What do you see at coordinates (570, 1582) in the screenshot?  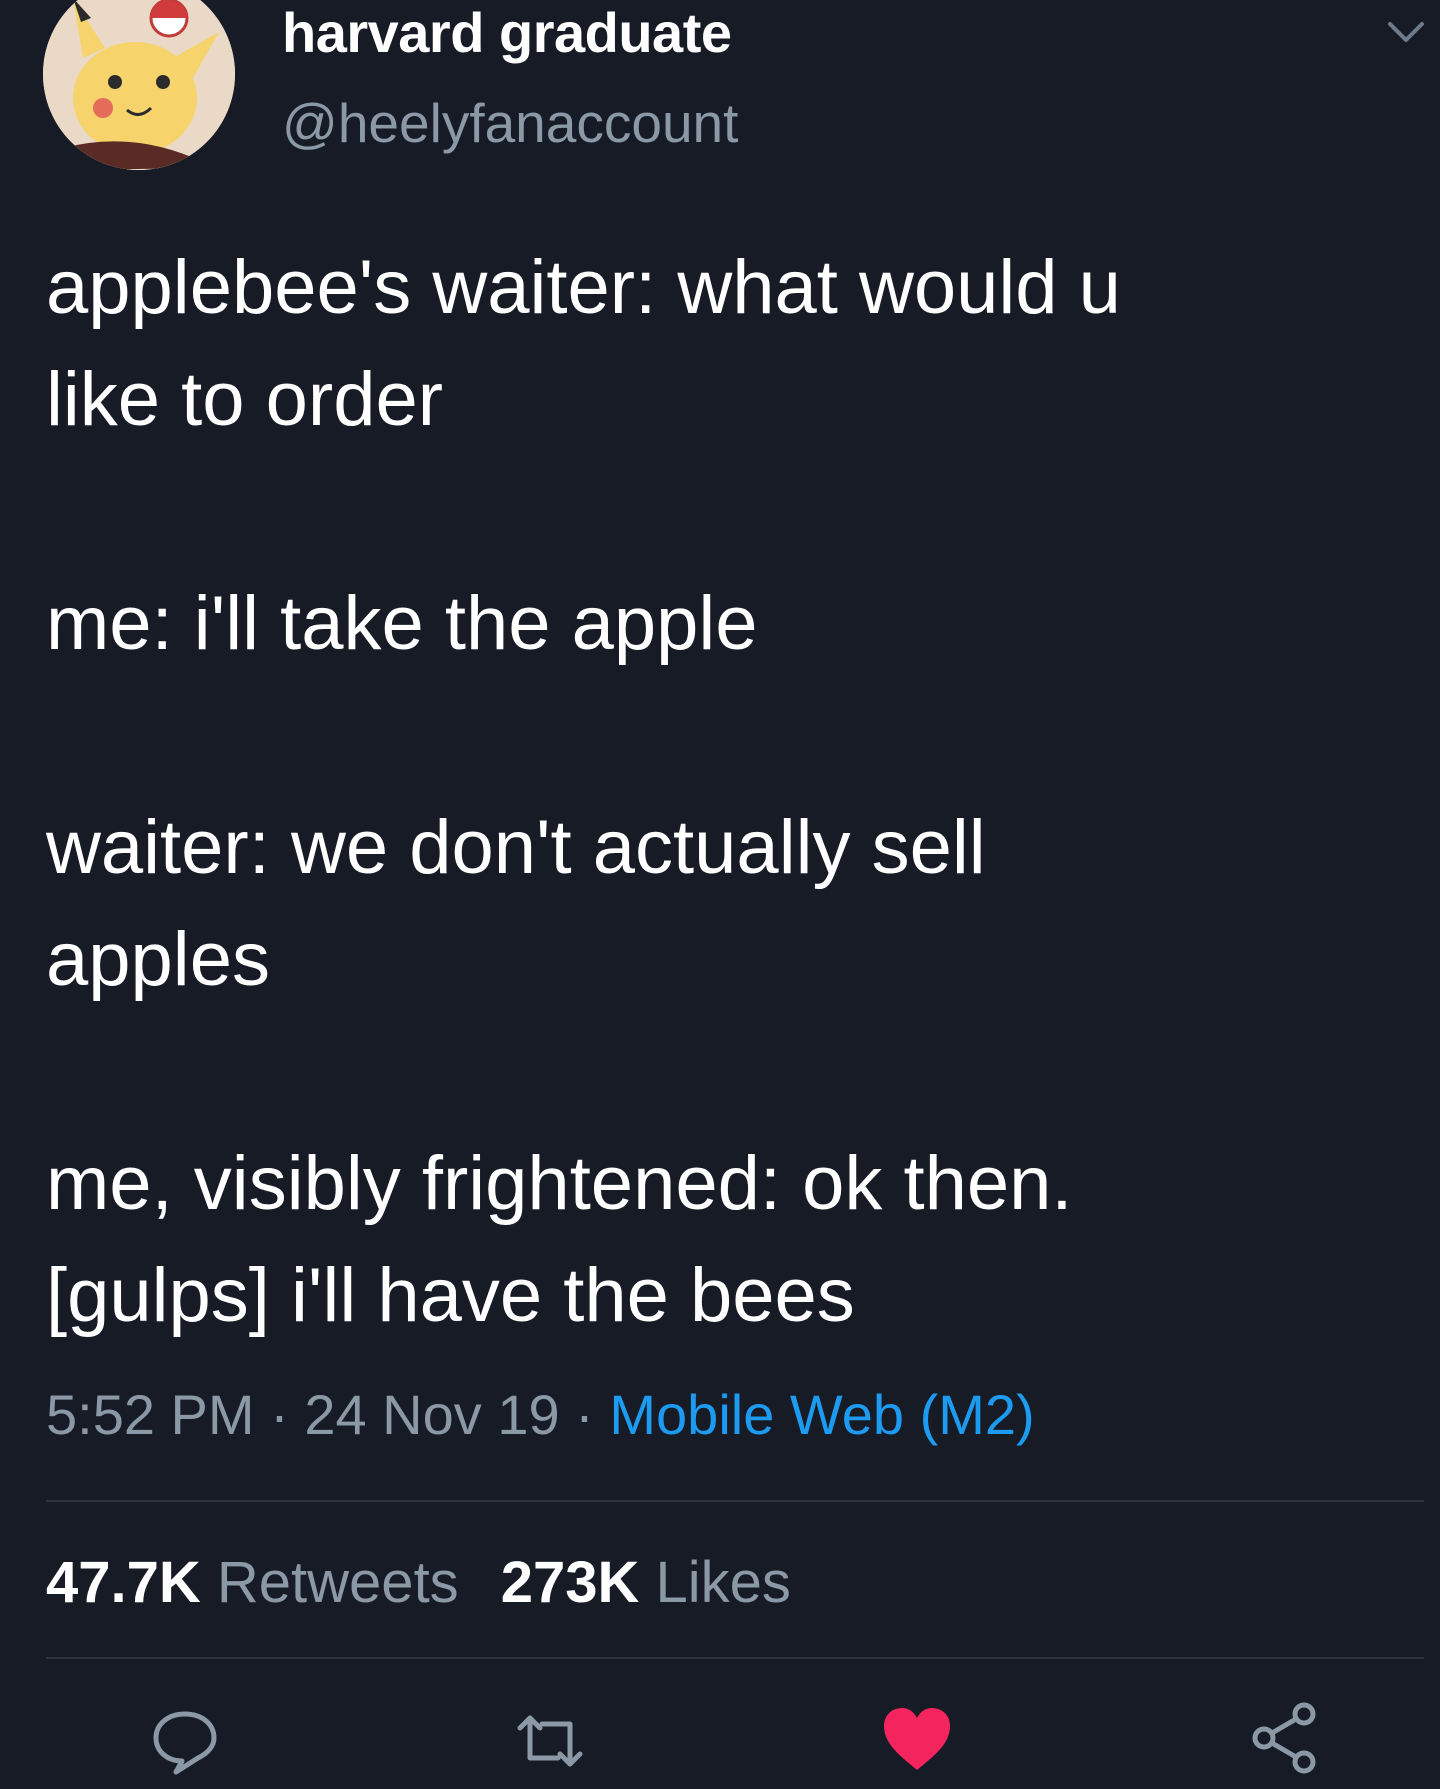 I see `likes-count: 273K` at bounding box center [570, 1582].